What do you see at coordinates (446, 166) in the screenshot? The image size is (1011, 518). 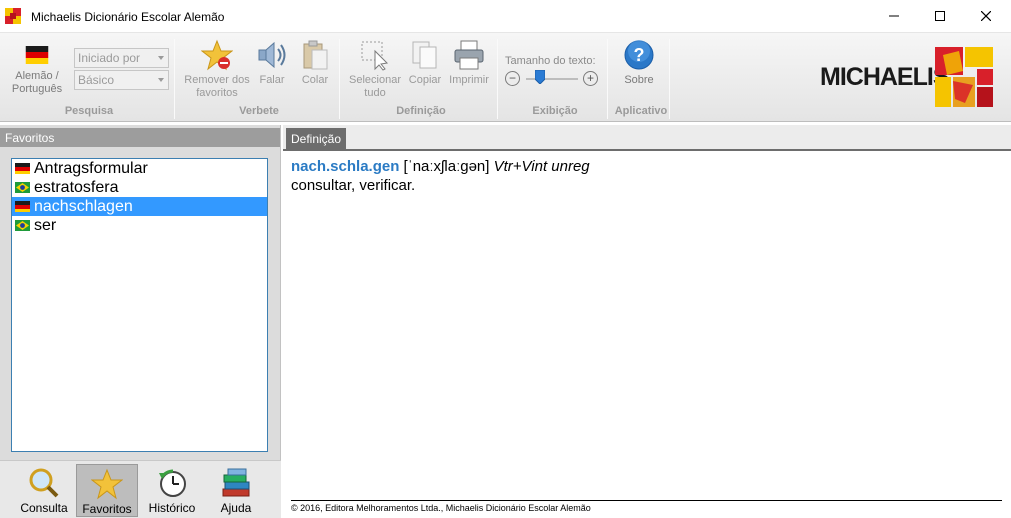 I see `entry-pronunciation: [ˈnaːxʃlaːgən]` at bounding box center [446, 166].